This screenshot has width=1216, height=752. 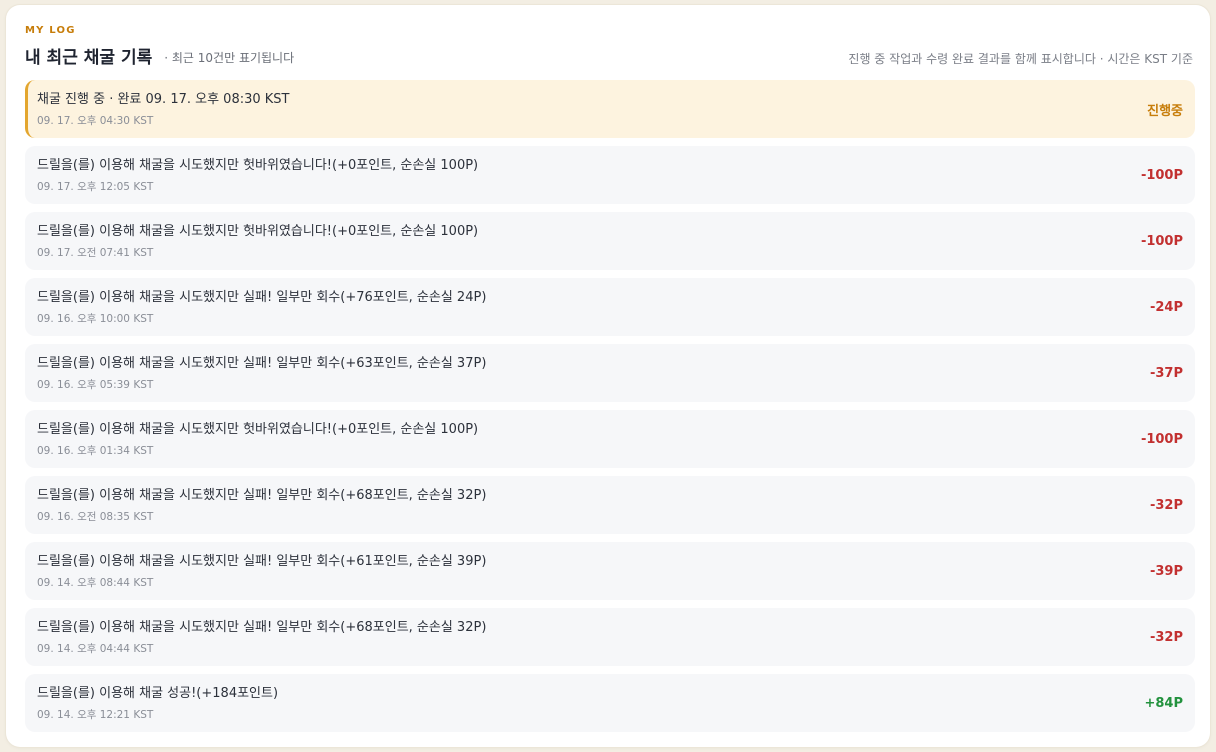 What do you see at coordinates (1166, 373) in the screenshot?
I see `log-result-amount: -37P` at bounding box center [1166, 373].